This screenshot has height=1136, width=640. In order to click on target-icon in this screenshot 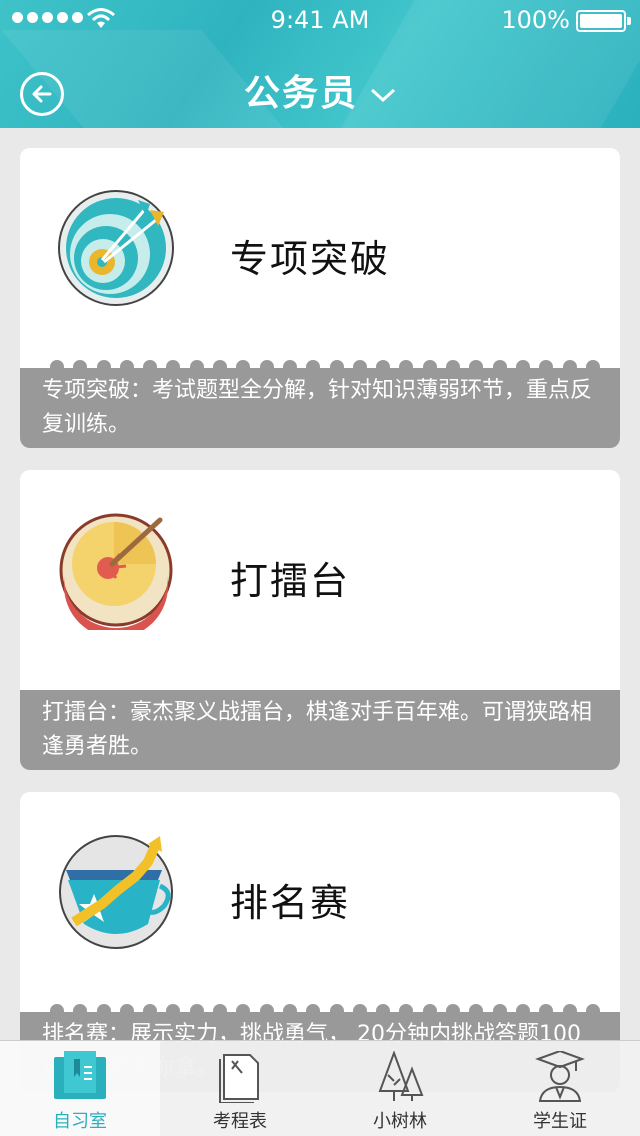, I will do `click(116, 248)`.